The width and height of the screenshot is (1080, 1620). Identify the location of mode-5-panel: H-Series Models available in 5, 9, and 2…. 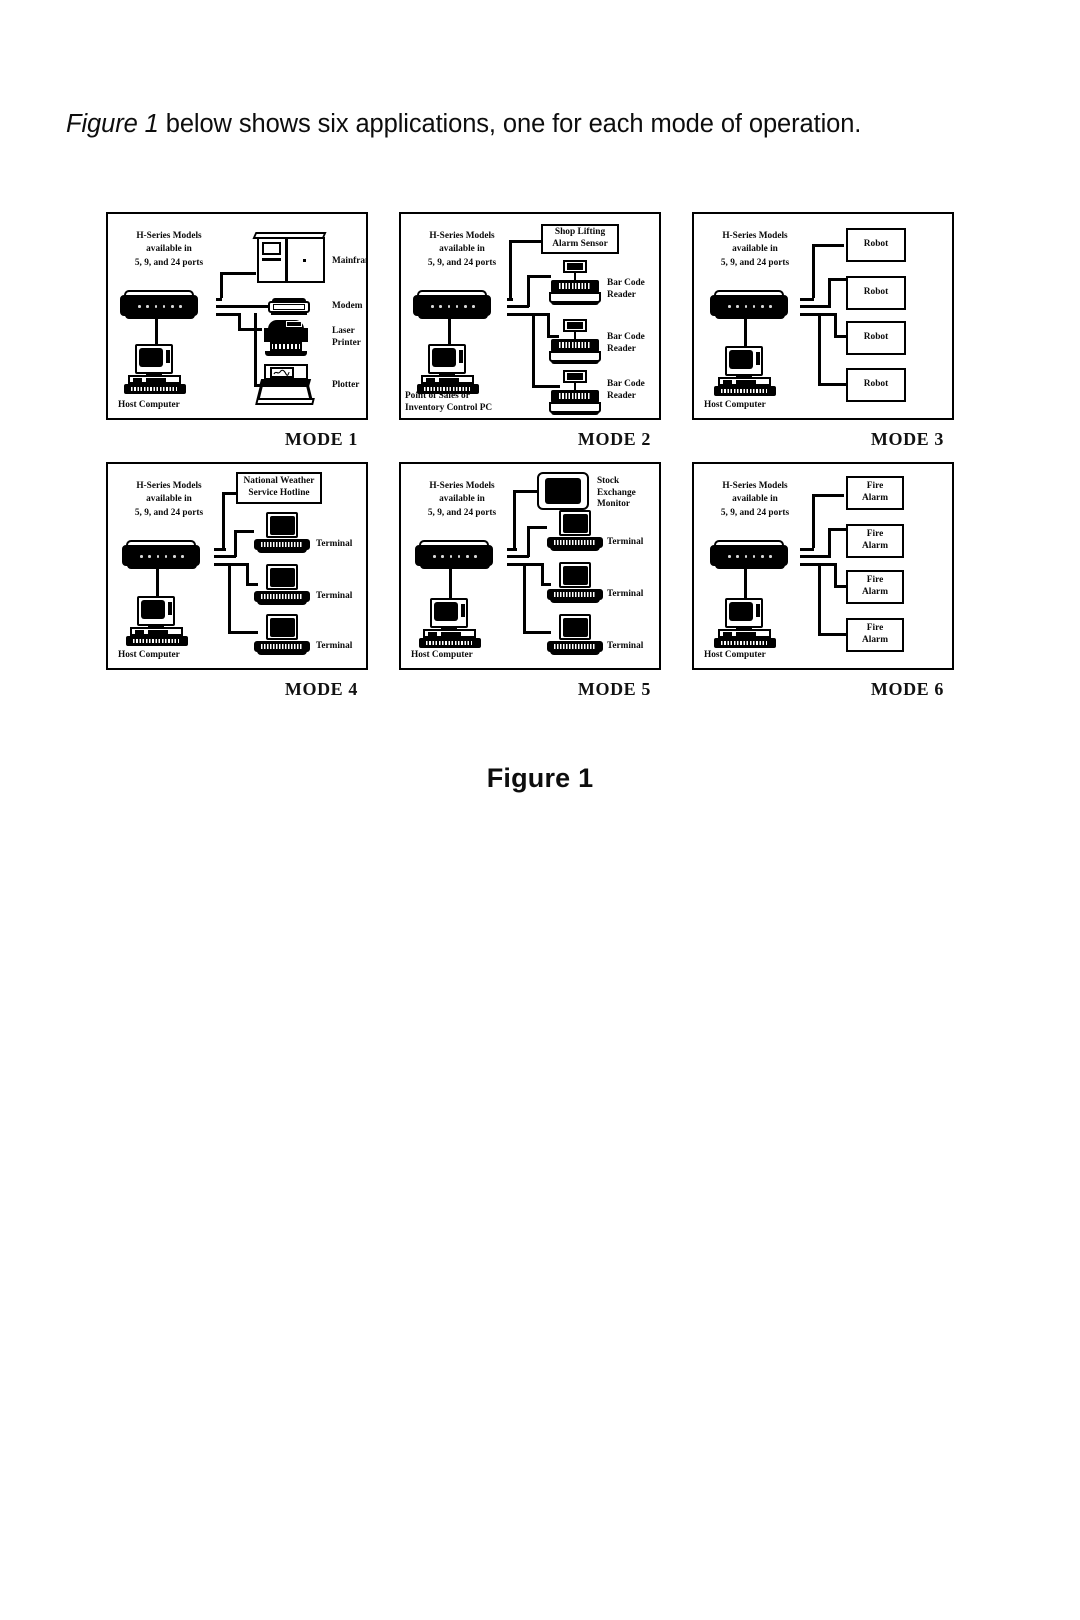
(530, 566).